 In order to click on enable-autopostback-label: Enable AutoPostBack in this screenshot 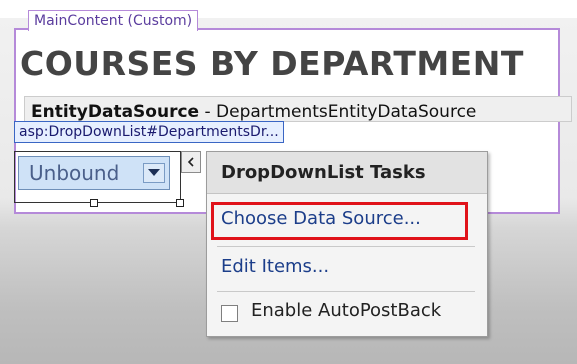, I will do `click(346, 310)`.